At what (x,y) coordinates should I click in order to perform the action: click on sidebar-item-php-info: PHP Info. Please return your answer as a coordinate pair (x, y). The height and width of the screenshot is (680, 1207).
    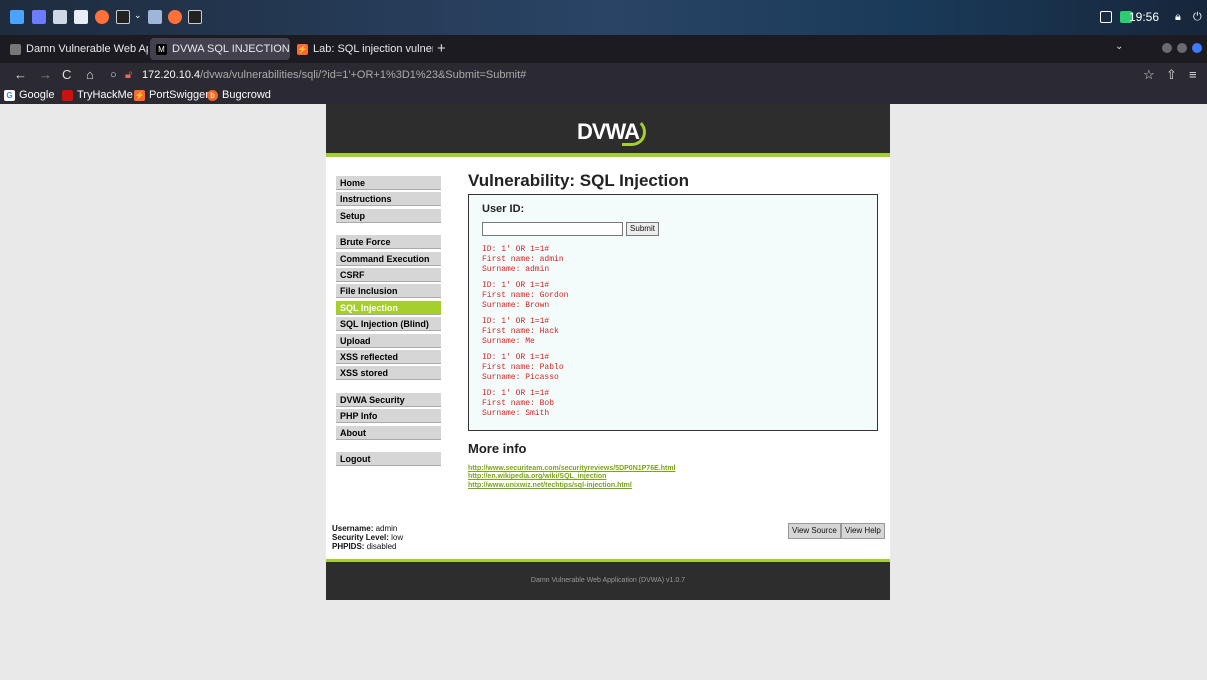
    Looking at the image, I should click on (388, 416).